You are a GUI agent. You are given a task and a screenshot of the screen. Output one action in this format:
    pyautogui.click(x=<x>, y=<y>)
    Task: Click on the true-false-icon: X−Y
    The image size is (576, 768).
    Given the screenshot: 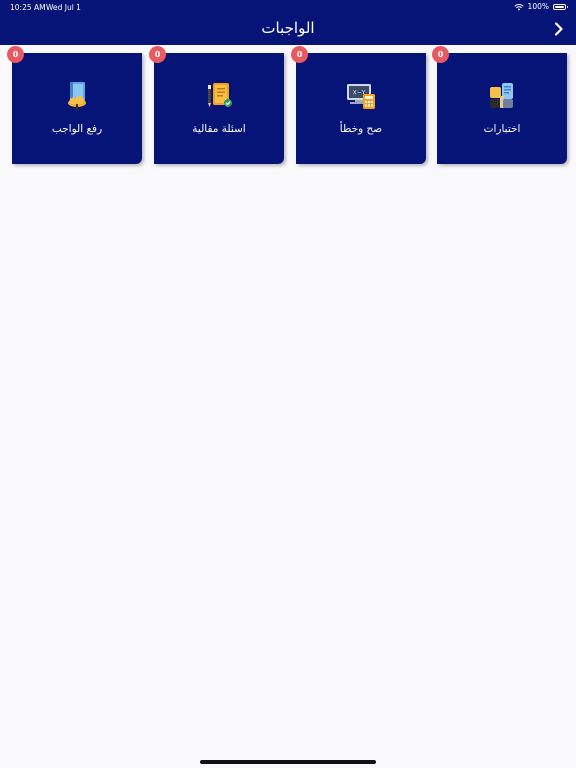 What is the action you would take?
    pyautogui.click(x=361, y=96)
    